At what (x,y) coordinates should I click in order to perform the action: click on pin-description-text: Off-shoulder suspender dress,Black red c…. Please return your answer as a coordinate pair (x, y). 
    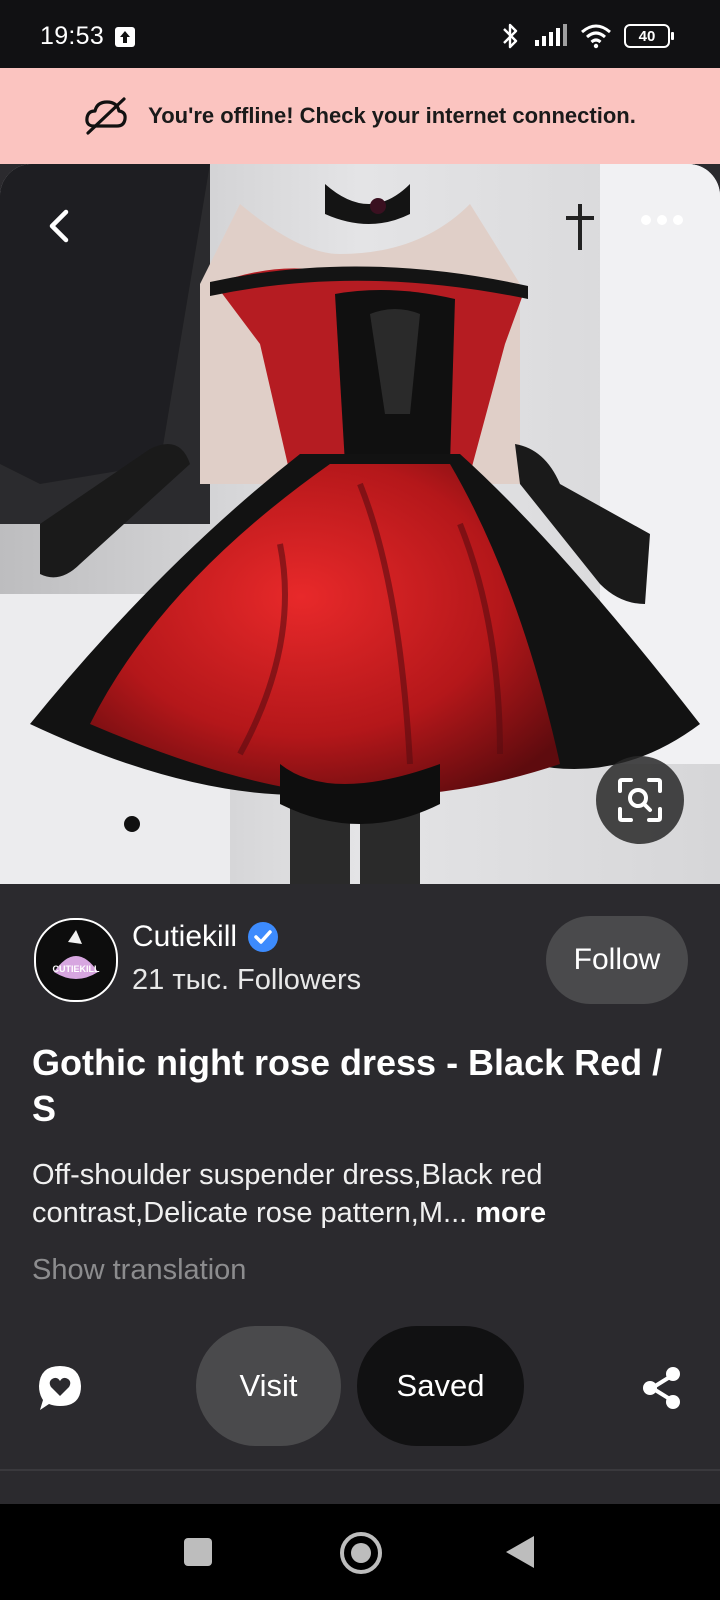
    Looking at the image, I should click on (287, 1194).